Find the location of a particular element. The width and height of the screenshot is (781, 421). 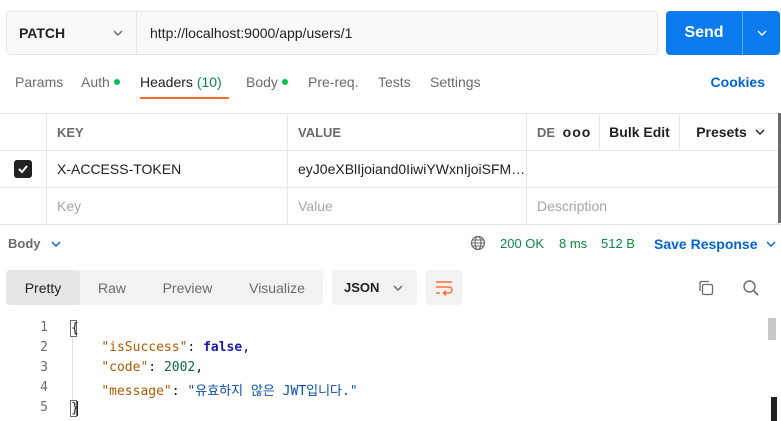

search-icon is located at coordinates (751, 288).